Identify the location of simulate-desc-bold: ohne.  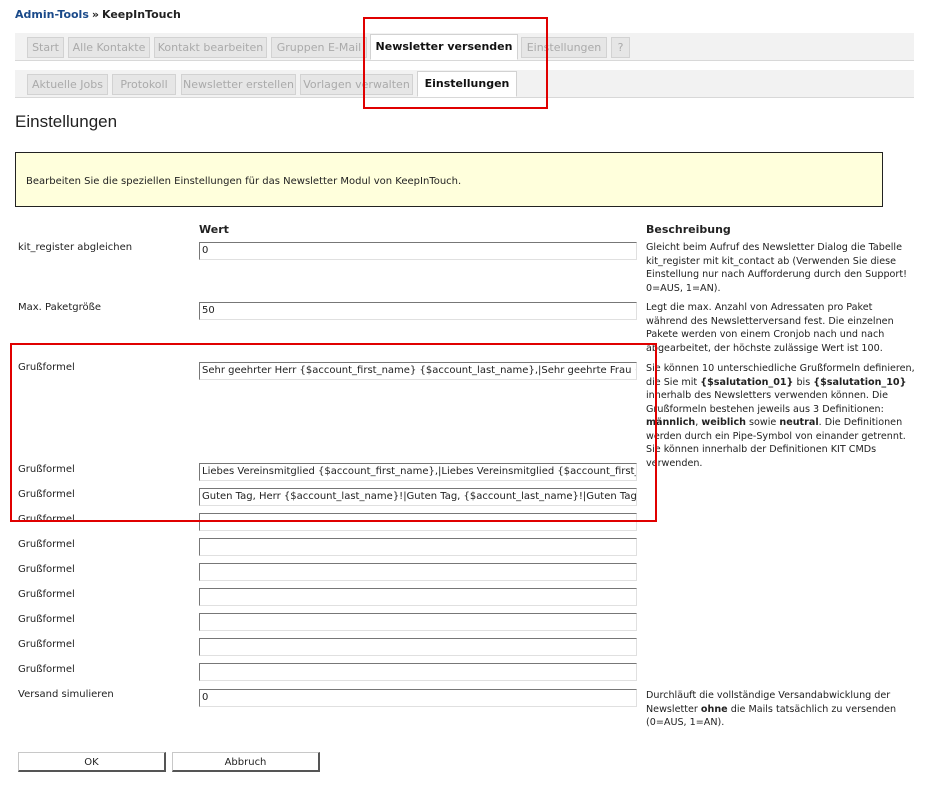
(714, 709).